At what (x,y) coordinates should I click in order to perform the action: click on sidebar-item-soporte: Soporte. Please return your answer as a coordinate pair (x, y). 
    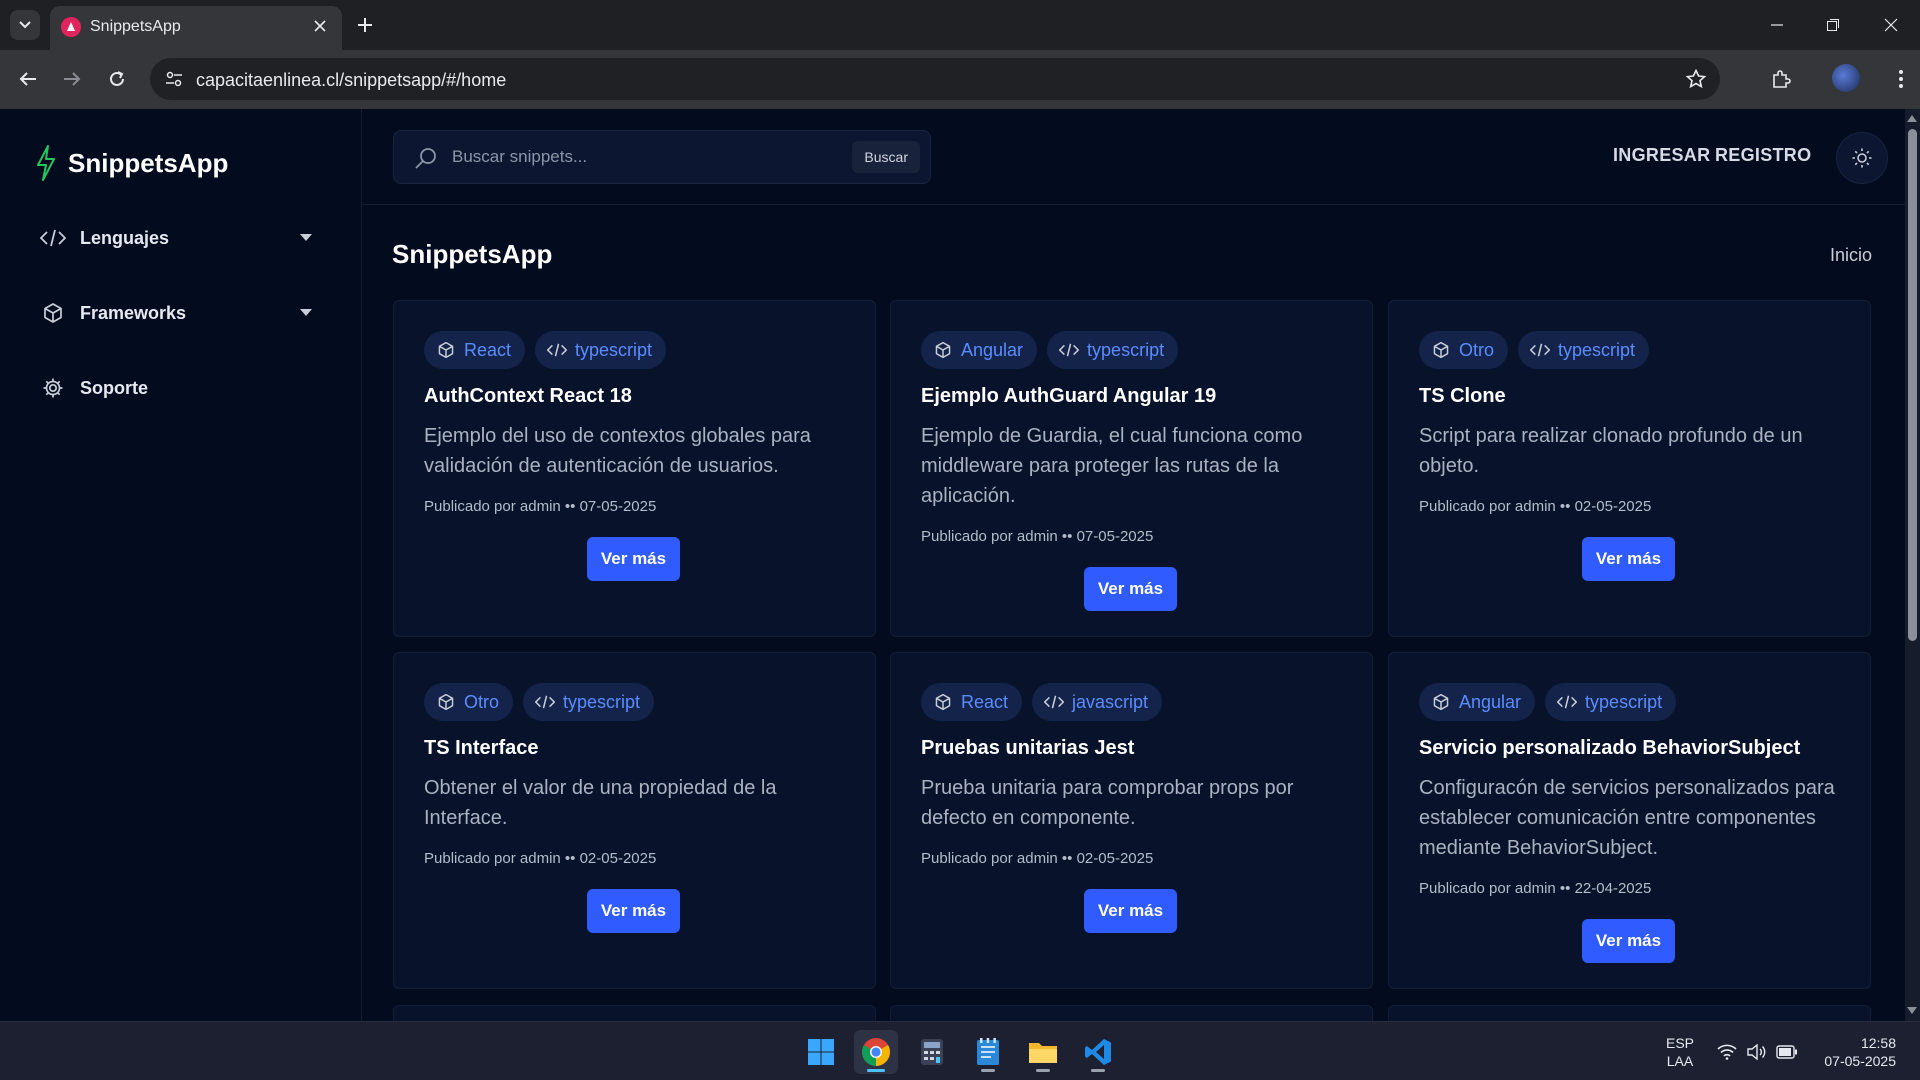
    Looking at the image, I should click on (181, 388).